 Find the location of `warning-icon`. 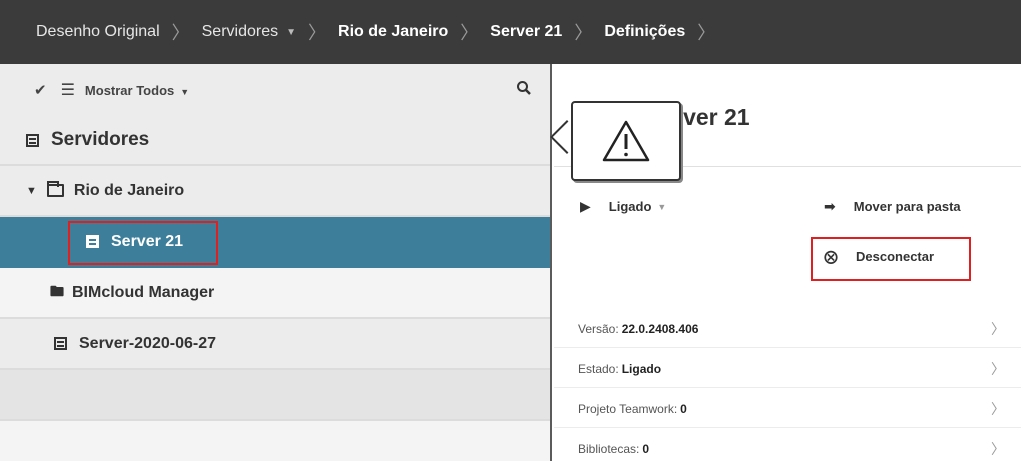

warning-icon is located at coordinates (626, 141).